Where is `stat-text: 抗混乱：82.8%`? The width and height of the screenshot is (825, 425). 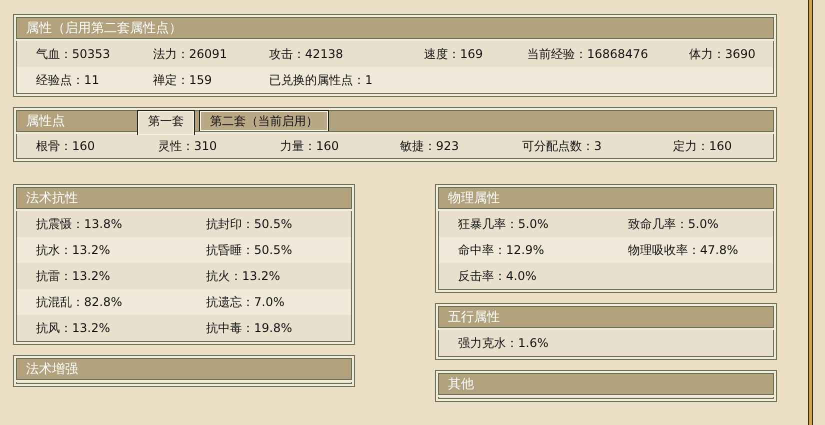
stat-text: 抗混乱：82.8% is located at coordinates (80, 302).